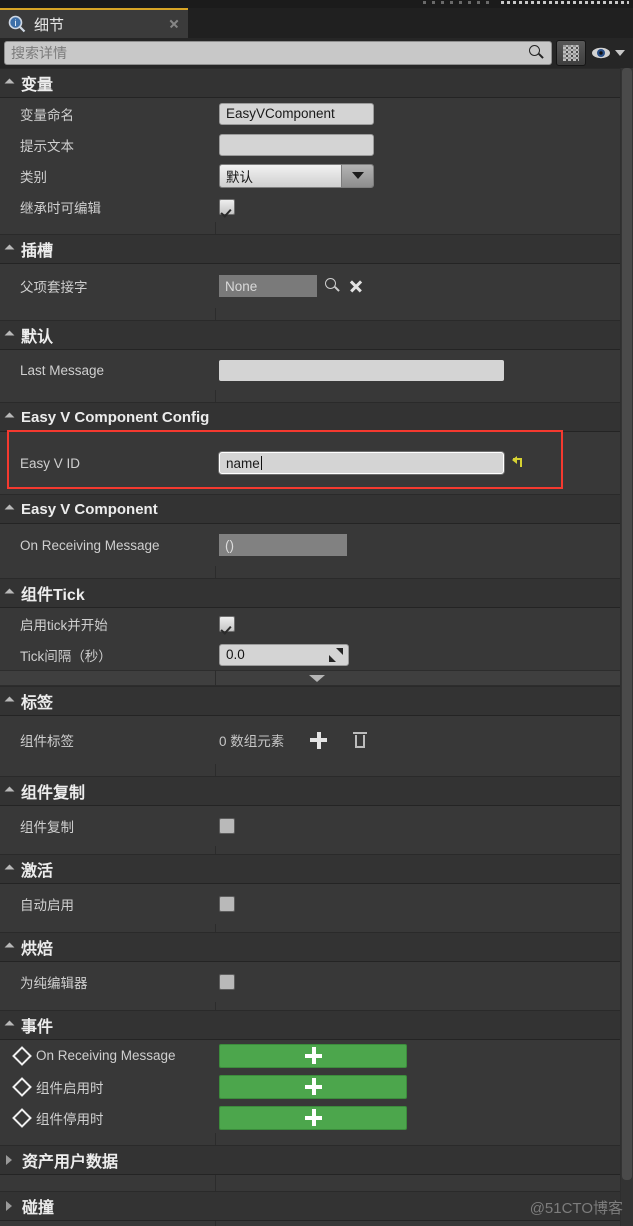 This screenshot has height=1226, width=633. Describe the element at coordinates (107, 1055) in the screenshot. I see `row-label-wrap: On Receiving Message` at that location.